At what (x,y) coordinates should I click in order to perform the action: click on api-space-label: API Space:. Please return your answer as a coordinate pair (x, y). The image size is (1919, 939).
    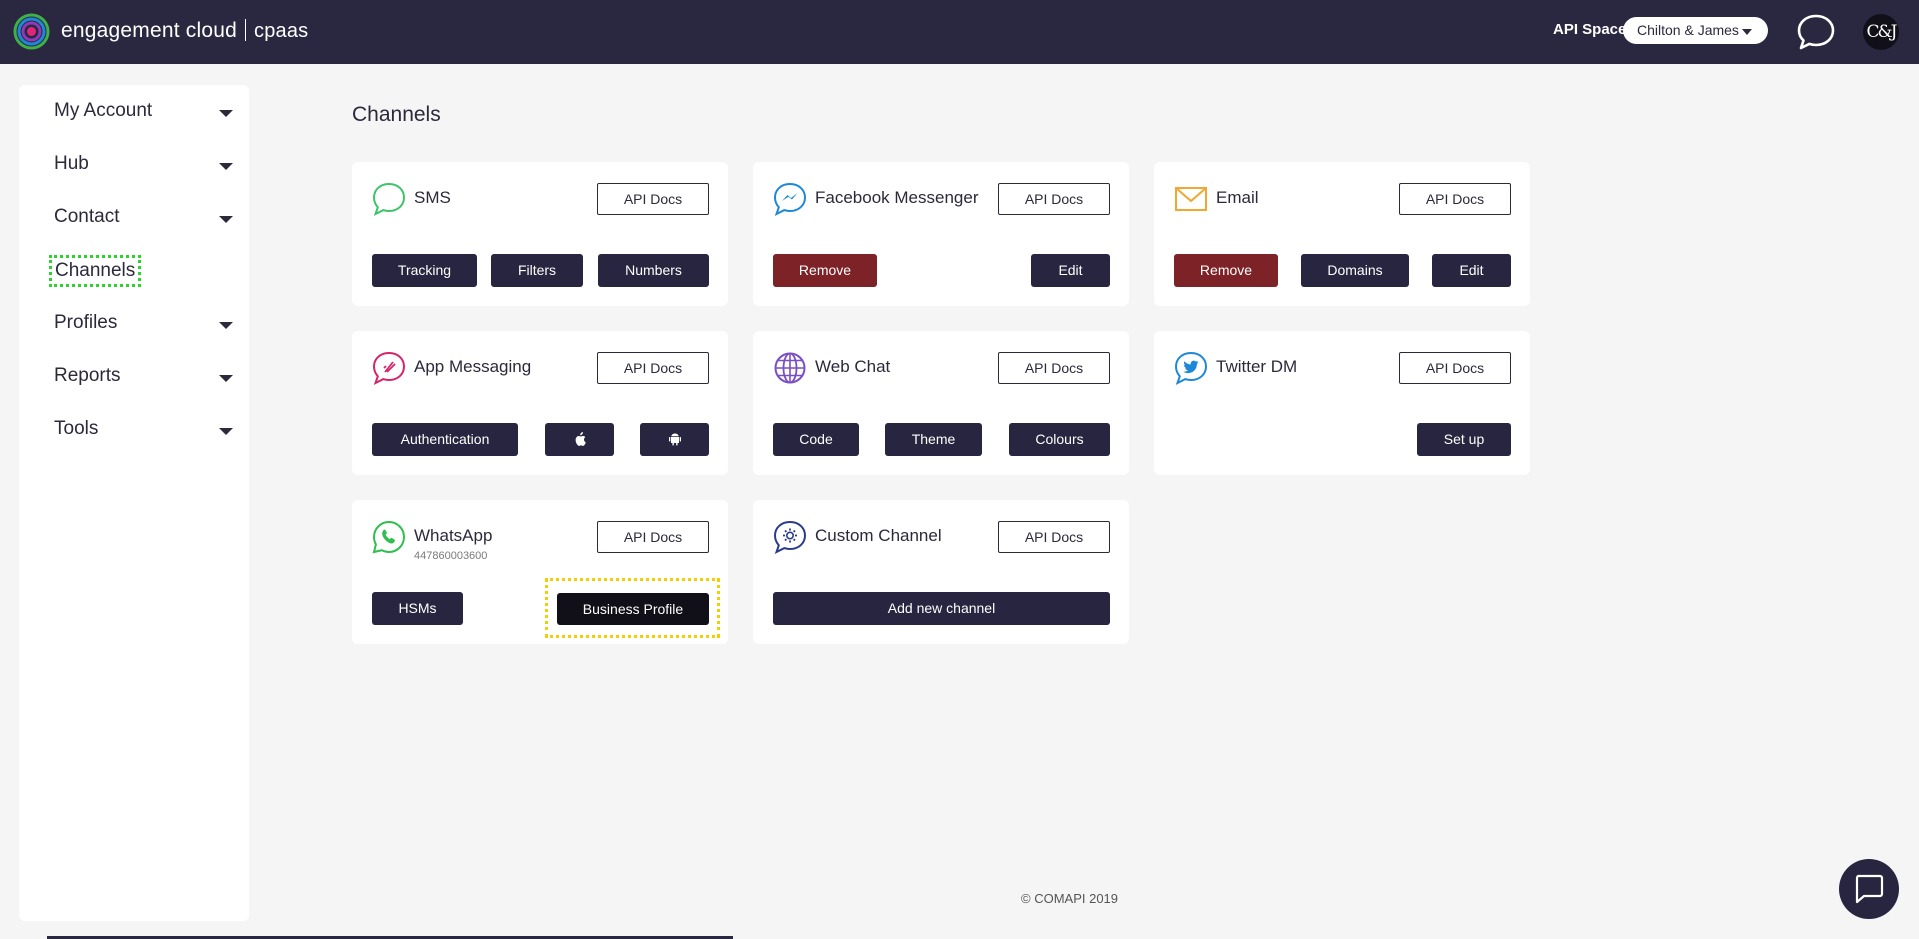
    Looking at the image, I should click on (1592, 29).